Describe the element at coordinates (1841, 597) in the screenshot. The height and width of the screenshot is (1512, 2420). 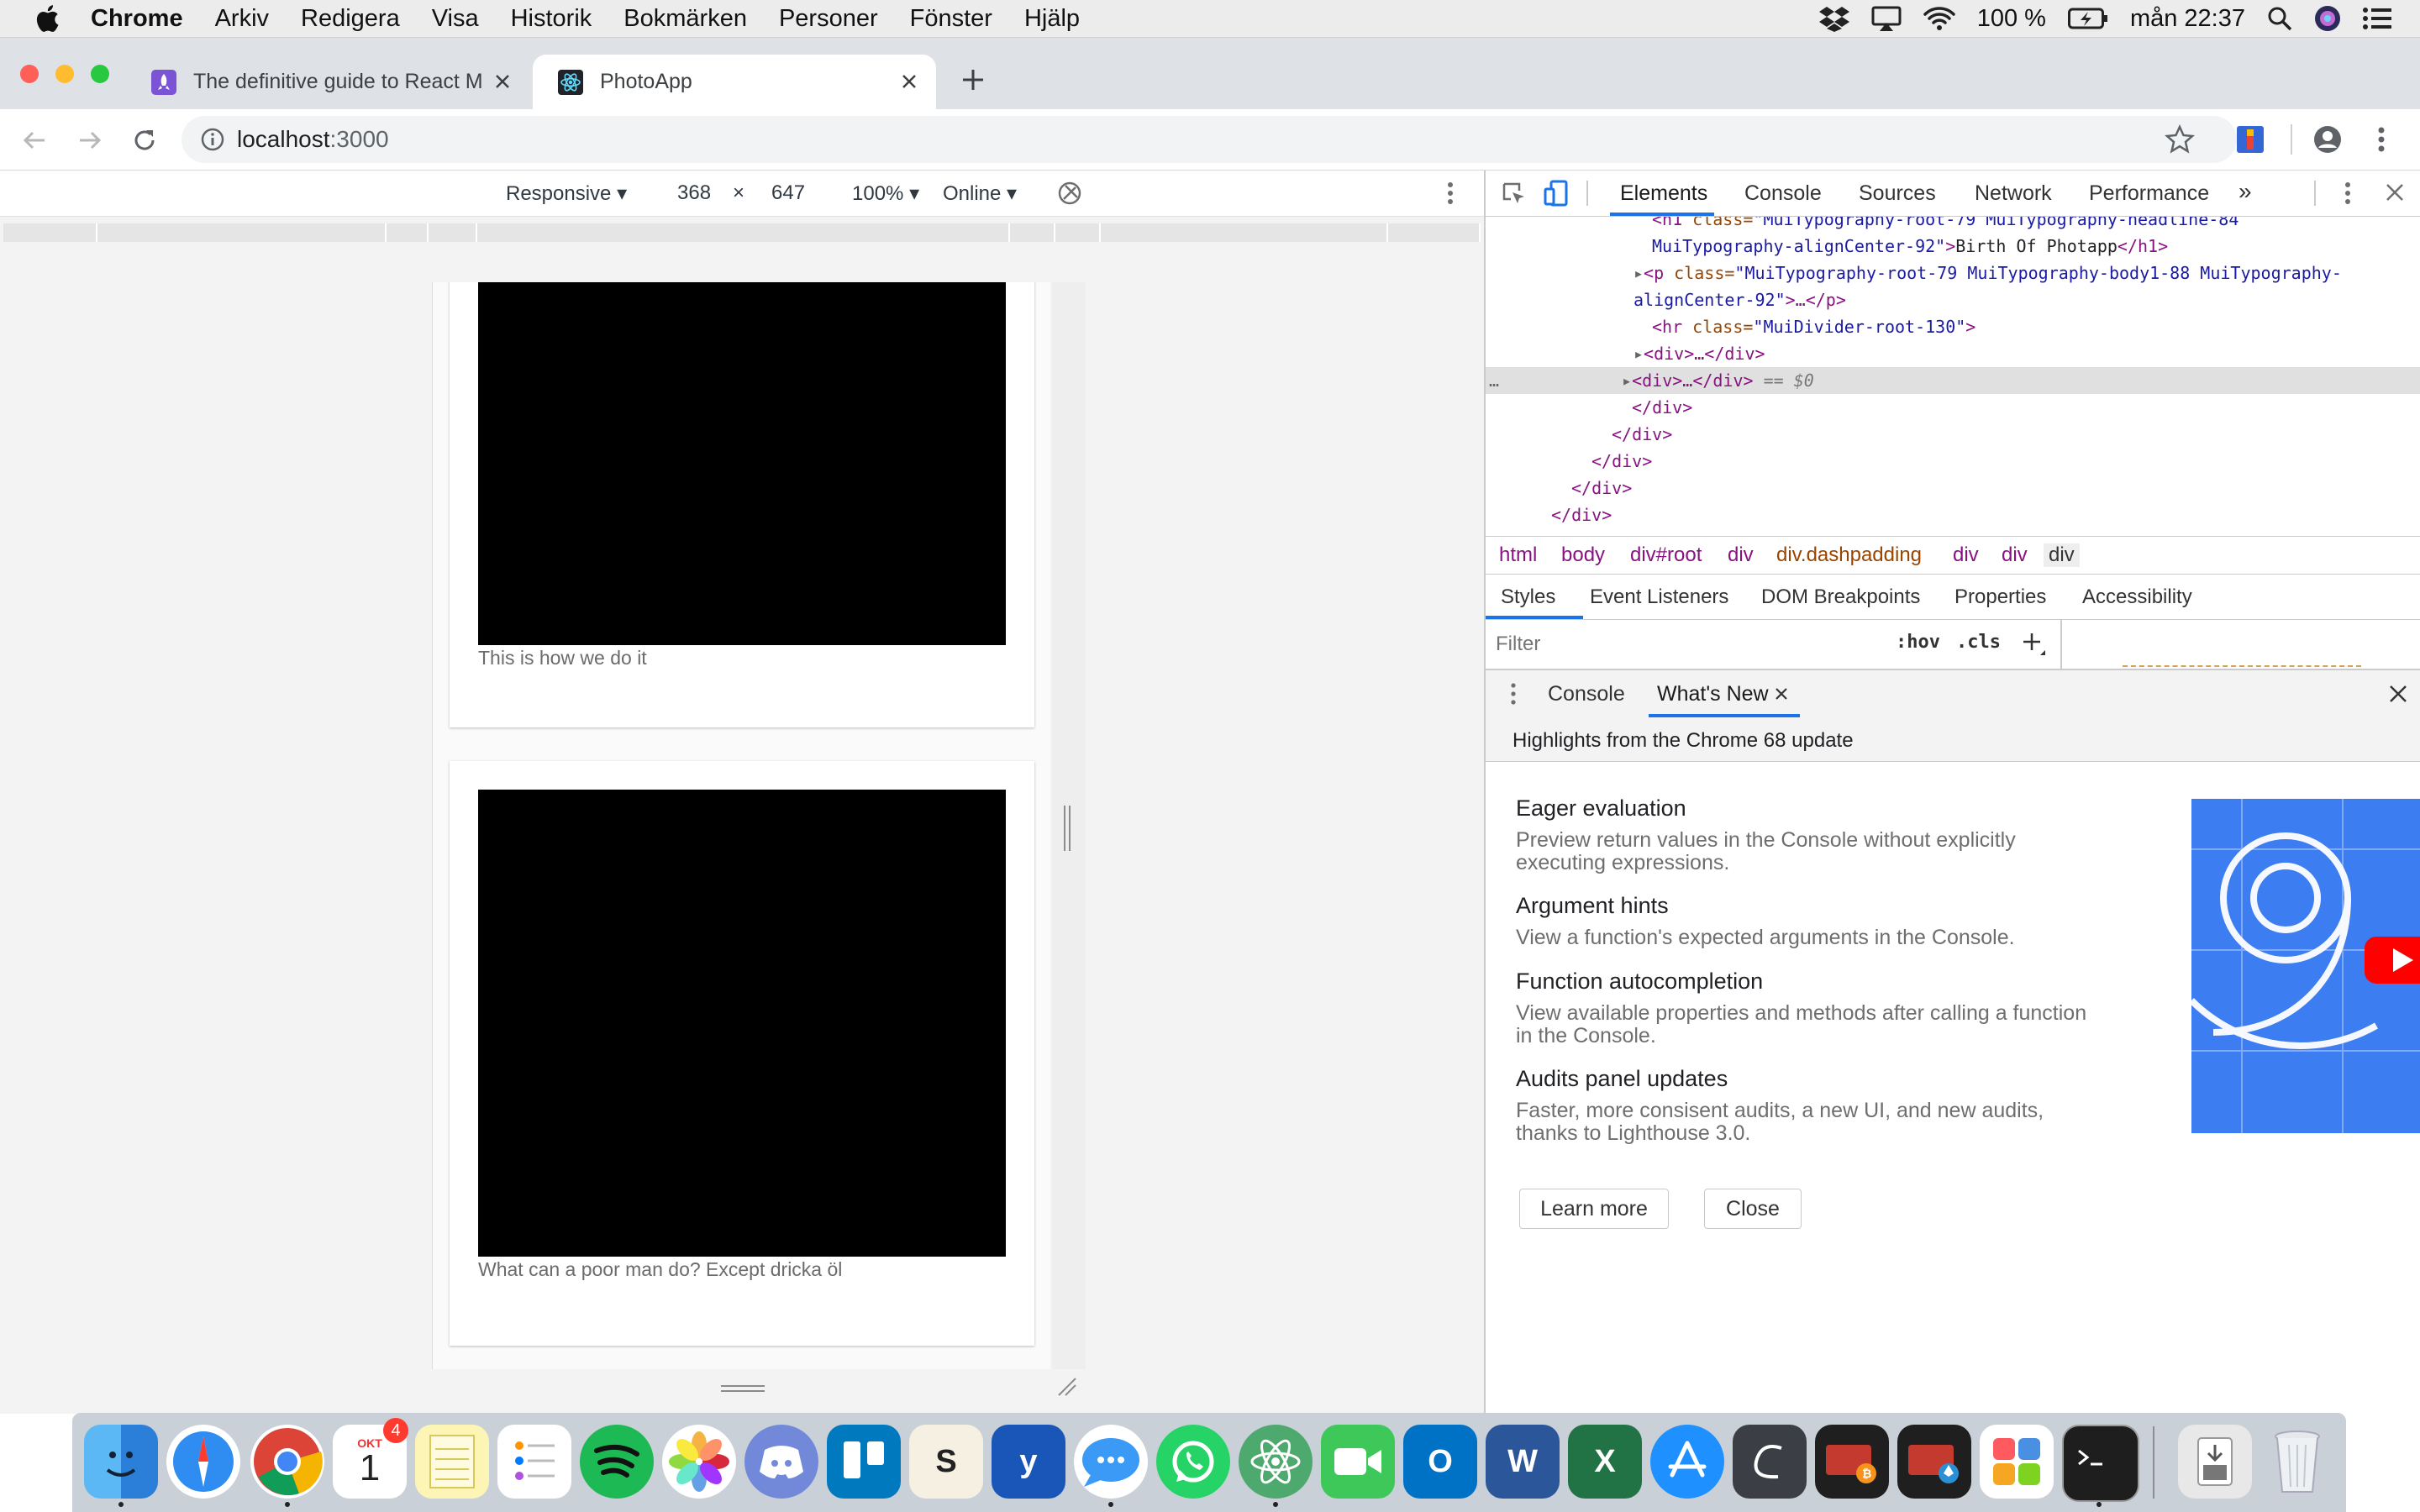
I see `tab-dom-breakpoints: DOM Breakpoints` at that location.